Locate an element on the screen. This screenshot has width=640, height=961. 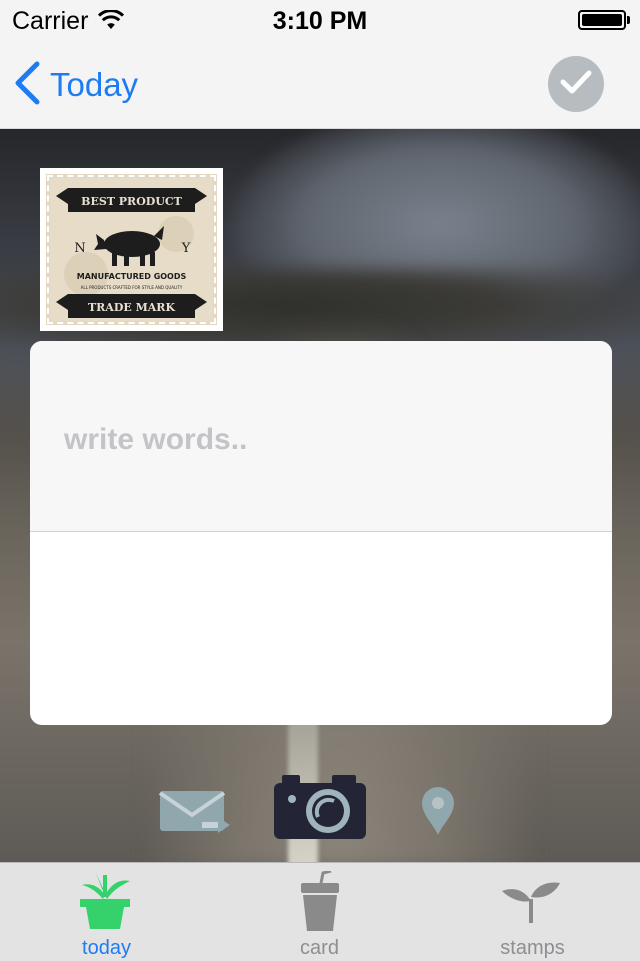
status-time: 3:10 PM is located at coordinates (320, 21).